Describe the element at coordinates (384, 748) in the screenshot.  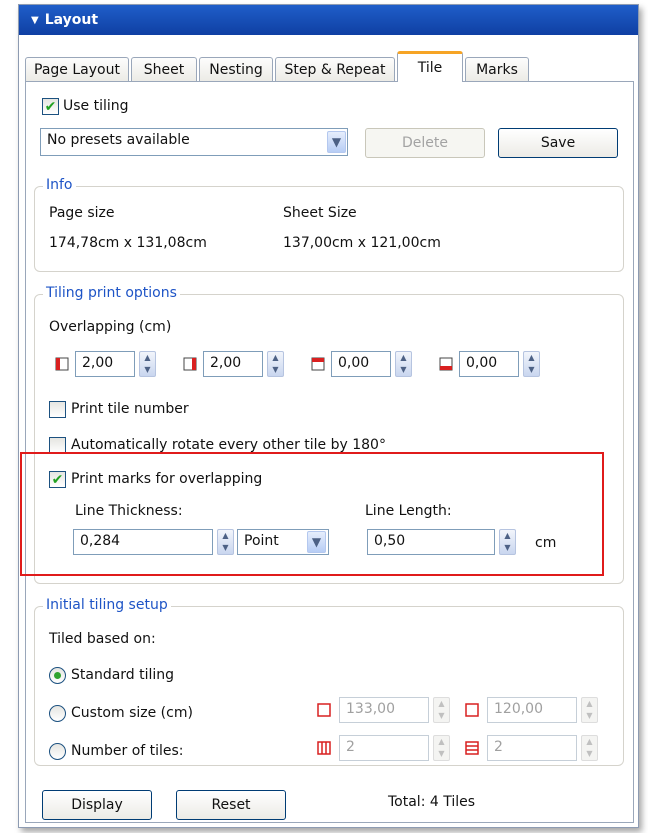
I see `tile-columns-input: 2` at that location.